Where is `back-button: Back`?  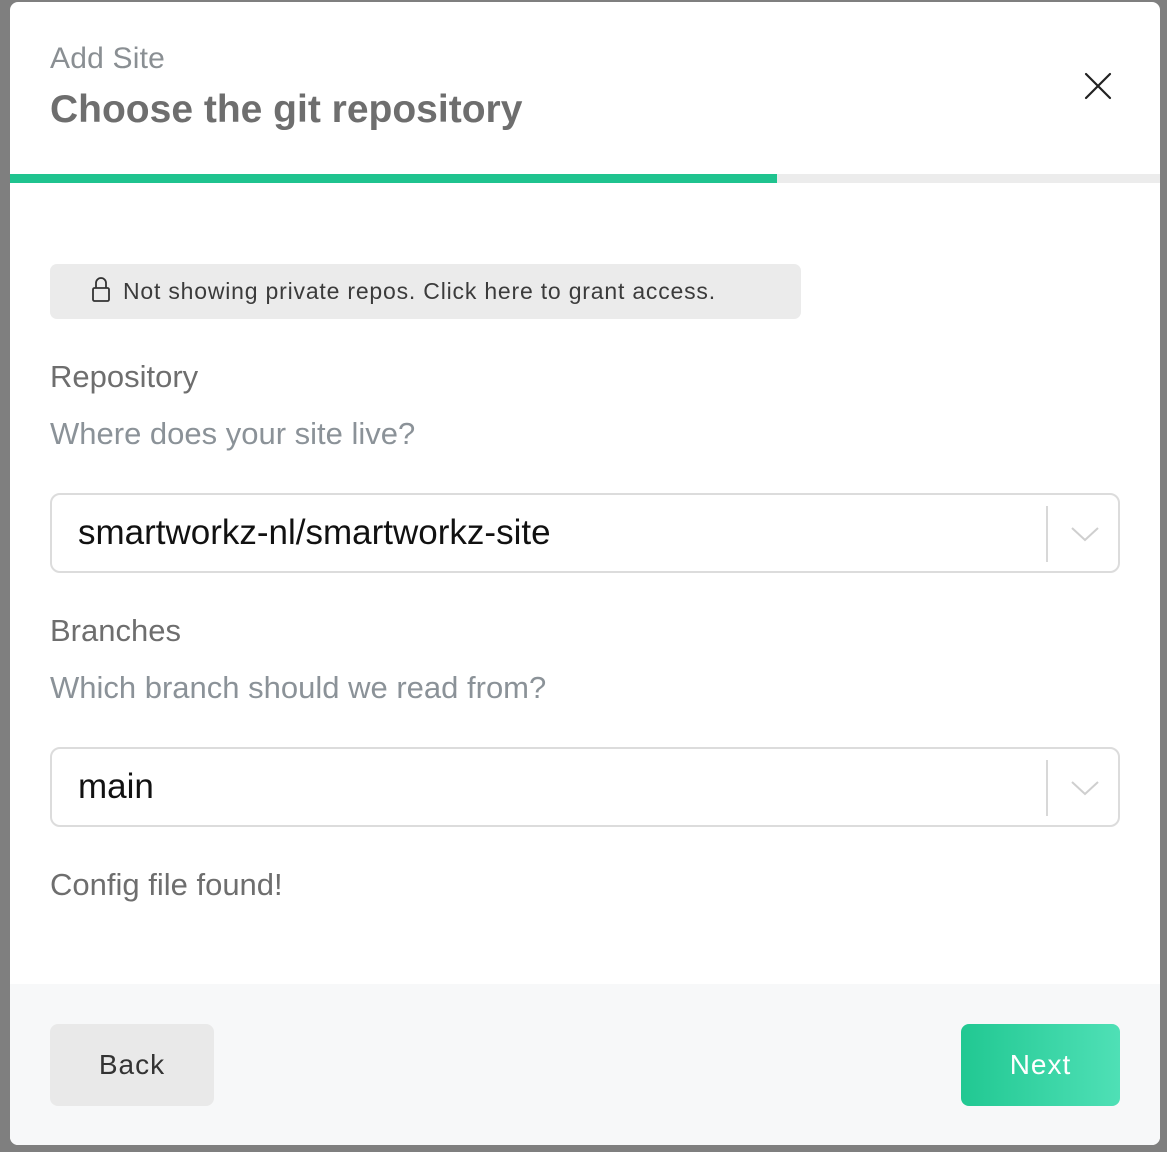 back-button: Back is located at coordinates (132, 1065).